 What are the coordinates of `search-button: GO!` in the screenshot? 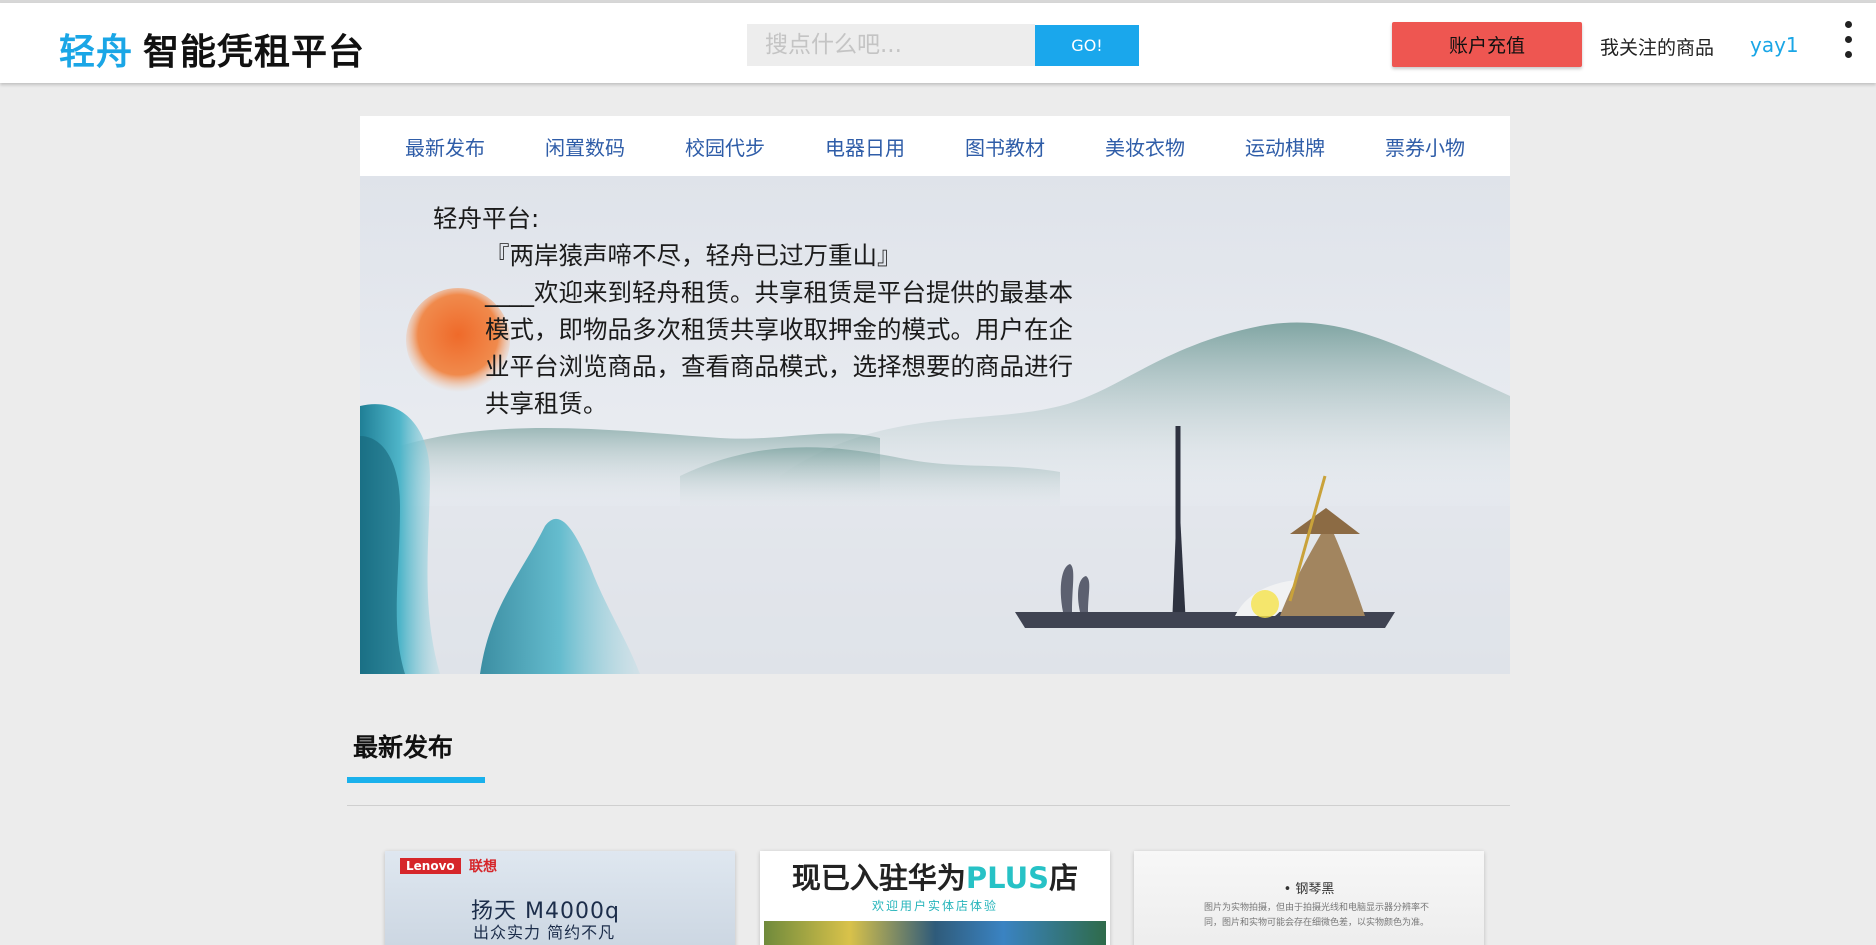 It's located at (1087, 45).